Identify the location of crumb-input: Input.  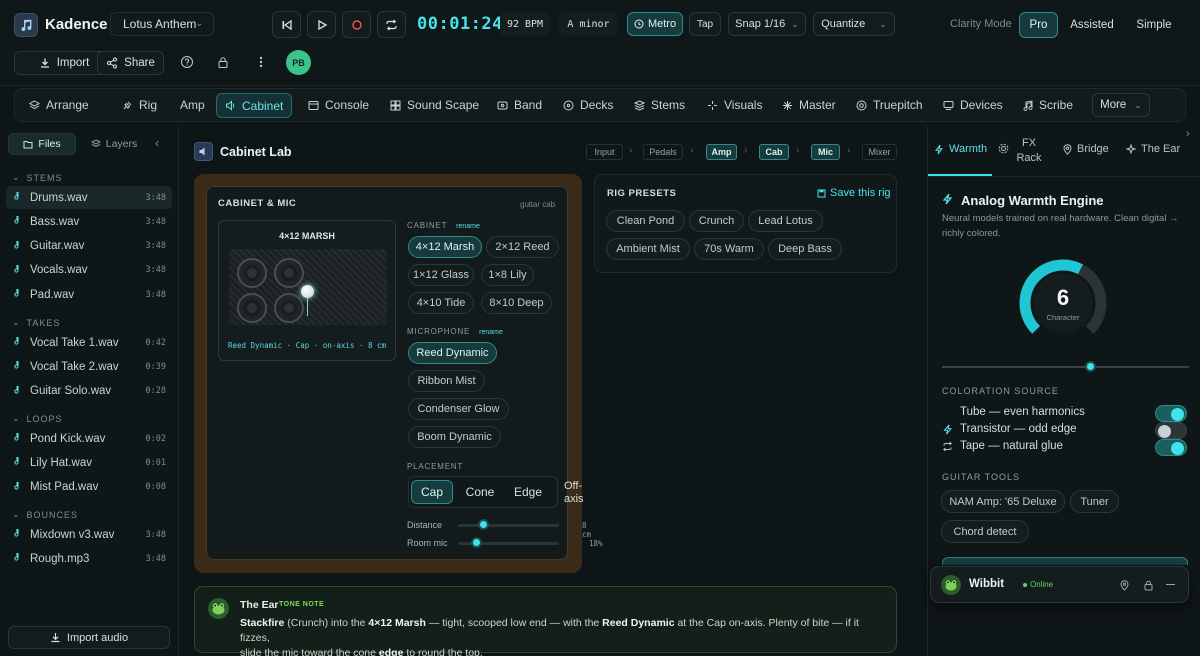
(604, 152).